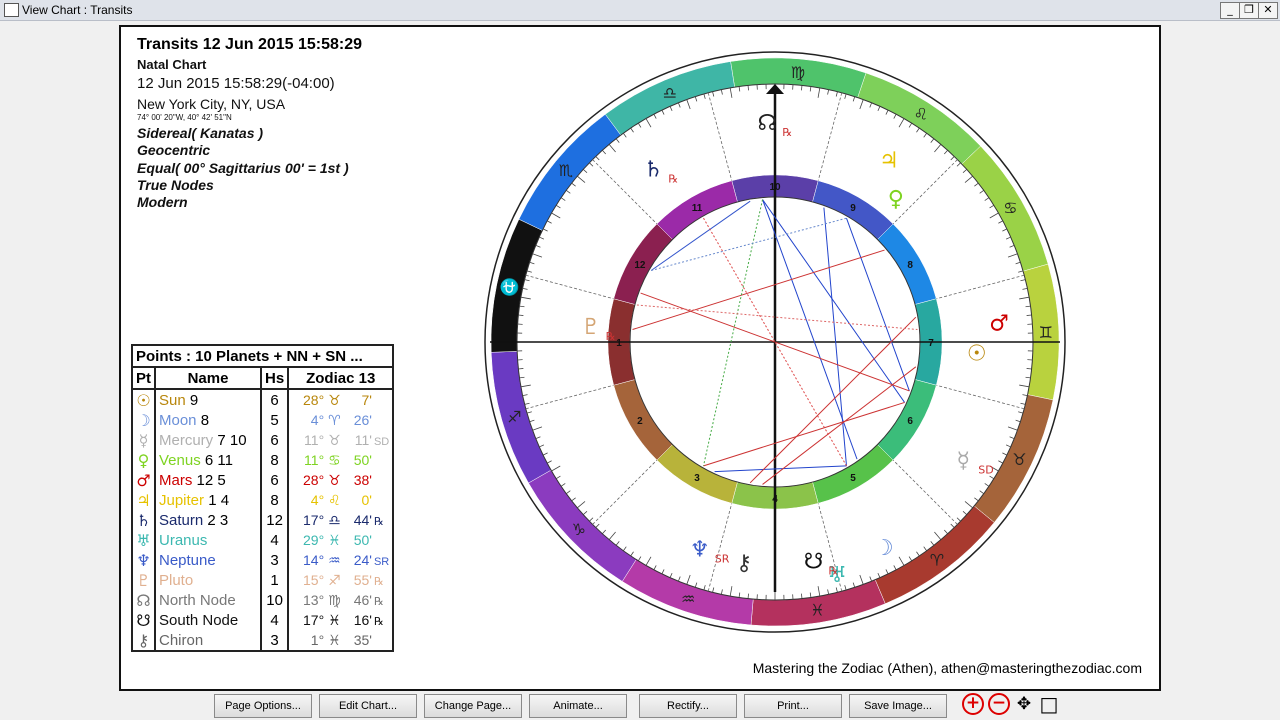 The width and height of the screenshot is (1280, 720). What do you see at coordinates (341, 641) in the screenshot?
I see `zodiac-cell: 1° ♓ 35'` at bounding box center [341, 641].